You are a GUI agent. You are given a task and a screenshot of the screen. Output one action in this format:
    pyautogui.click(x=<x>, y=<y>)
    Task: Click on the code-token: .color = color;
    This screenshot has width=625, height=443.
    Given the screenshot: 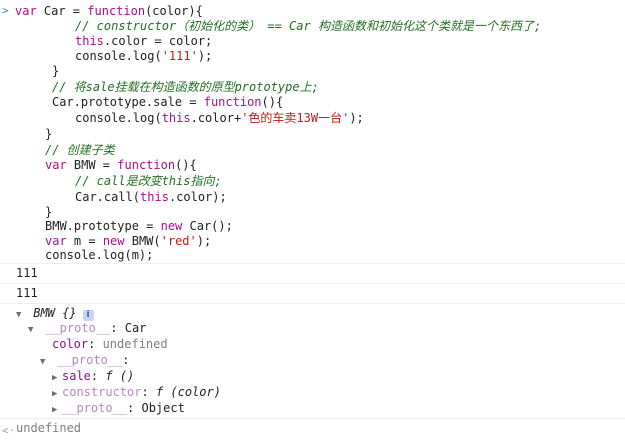 What is the action you would take?
    pyautogui.click(x=158, y=41)
    